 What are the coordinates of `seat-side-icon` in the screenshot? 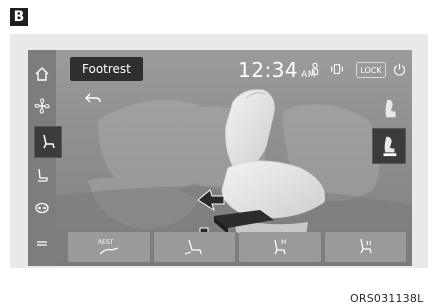 It's located at (390, 108).